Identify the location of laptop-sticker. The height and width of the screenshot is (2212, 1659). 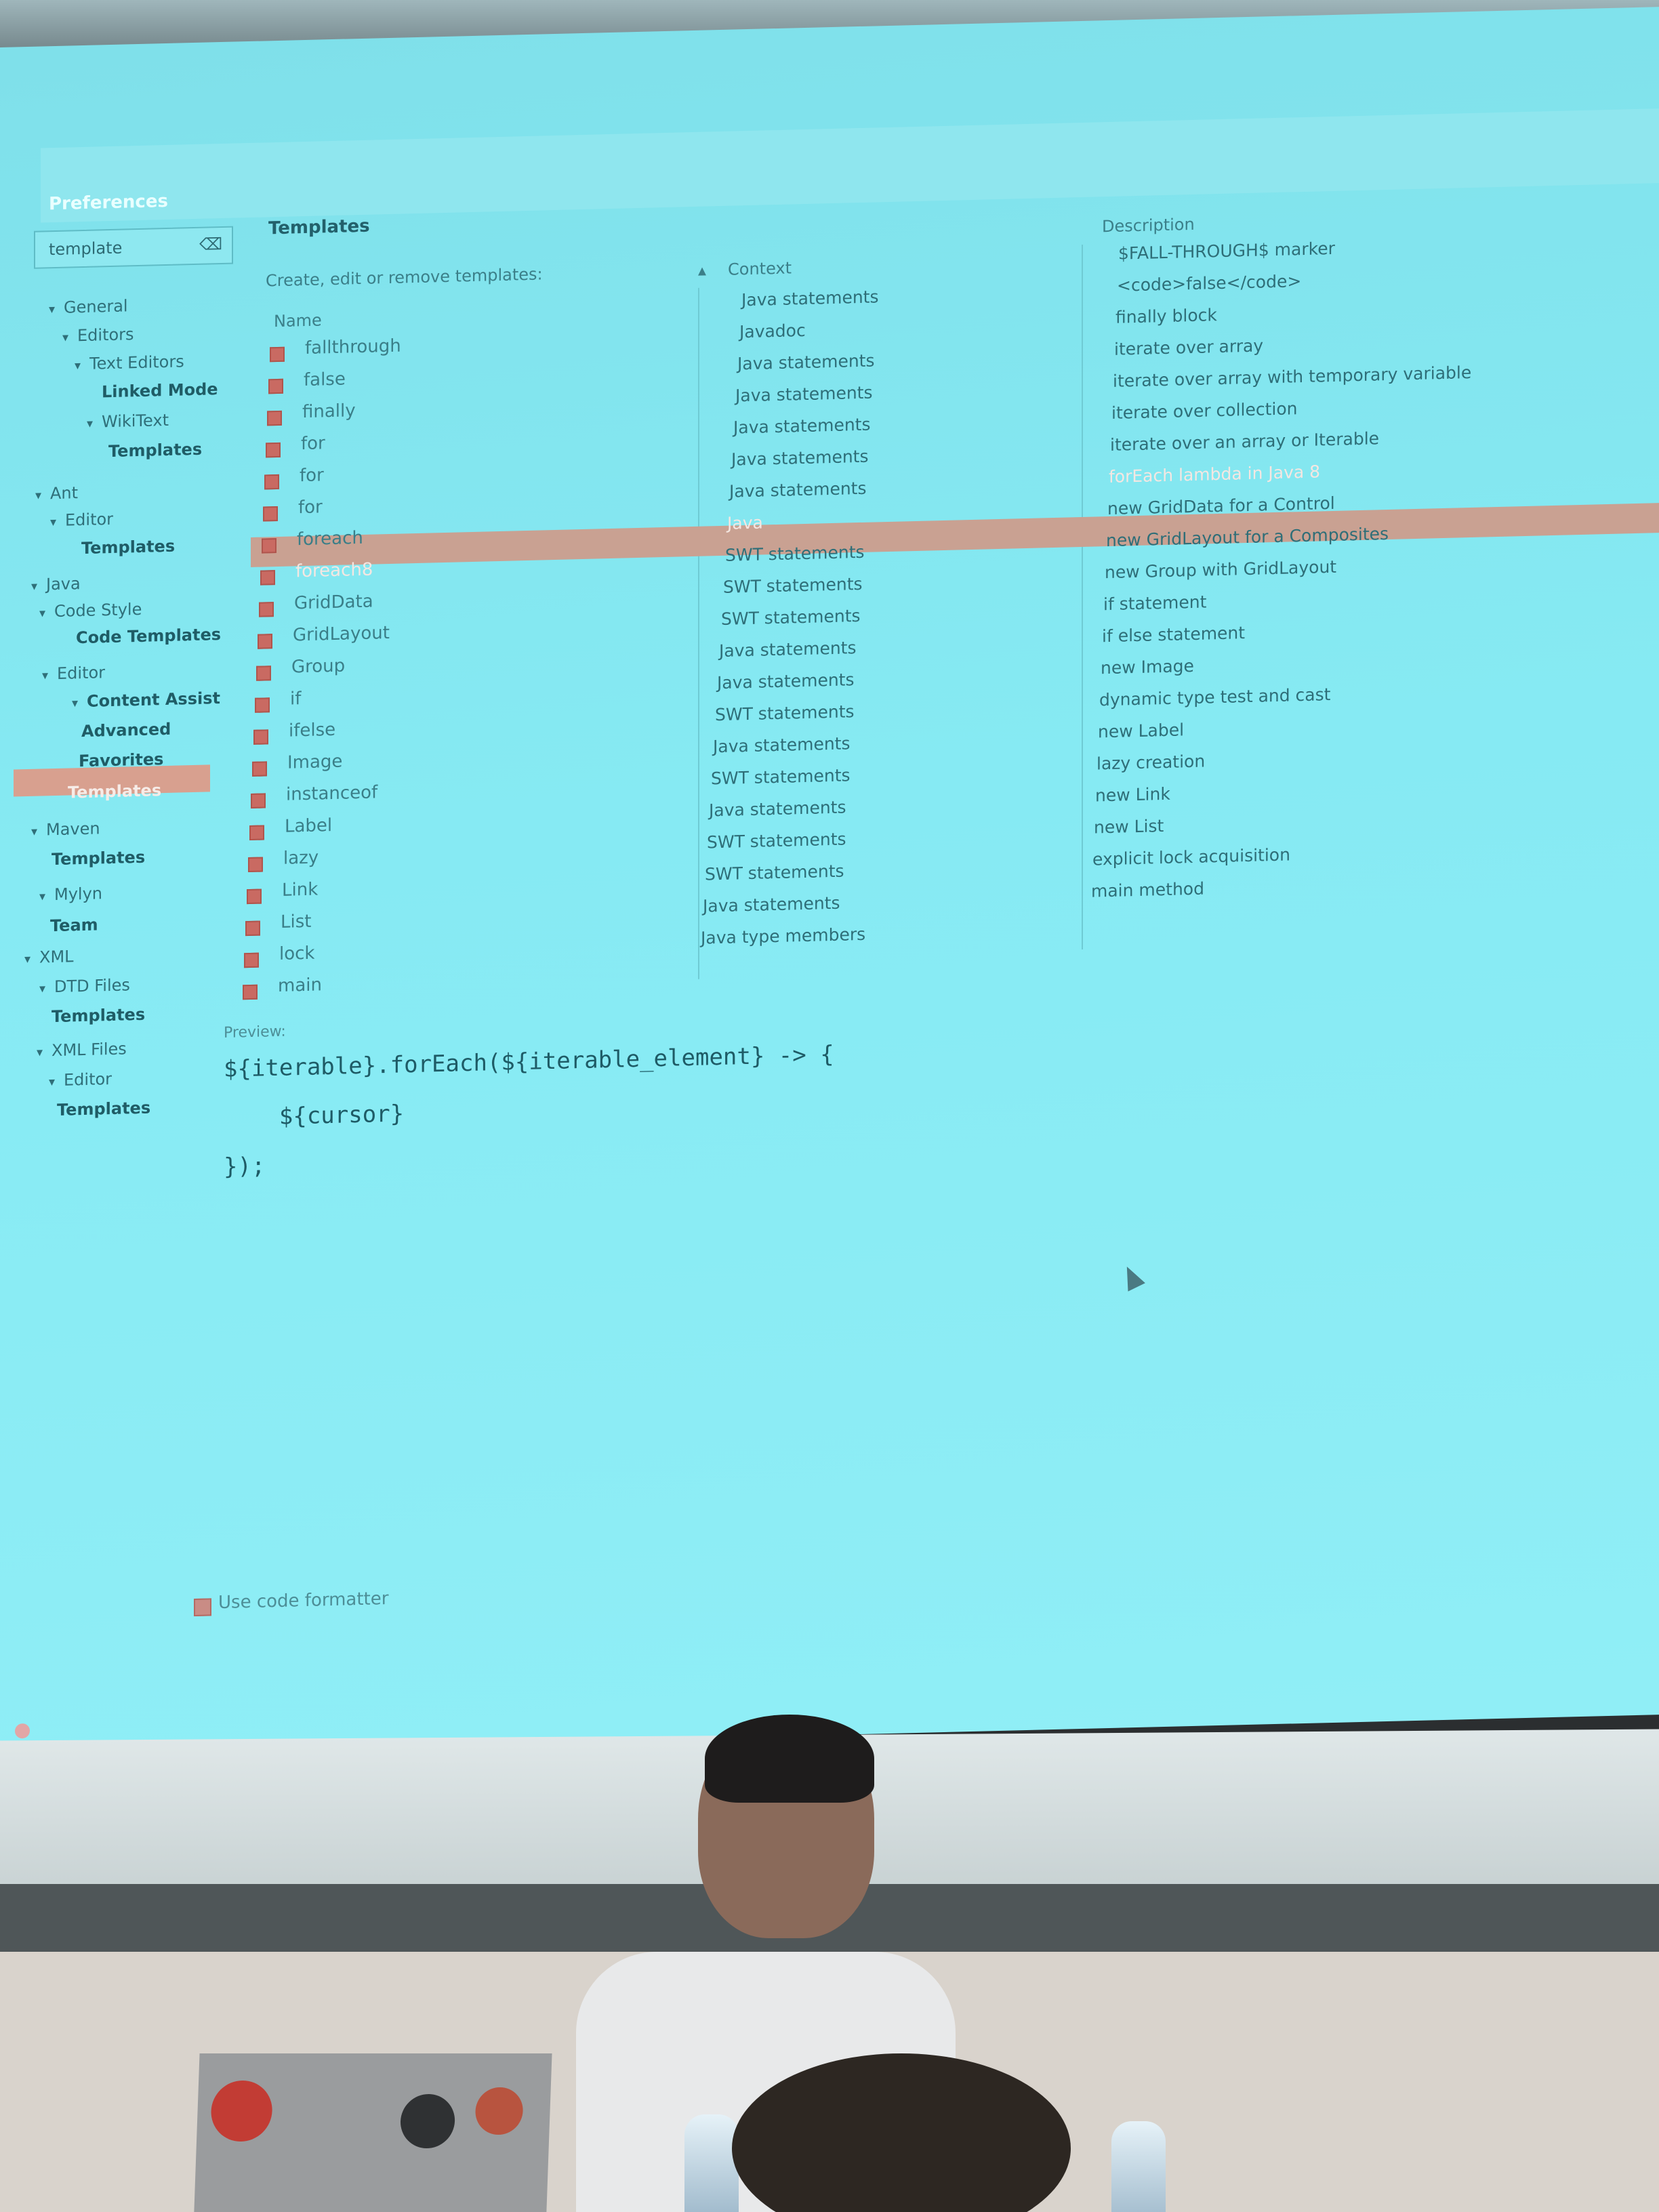
(427, 2121).